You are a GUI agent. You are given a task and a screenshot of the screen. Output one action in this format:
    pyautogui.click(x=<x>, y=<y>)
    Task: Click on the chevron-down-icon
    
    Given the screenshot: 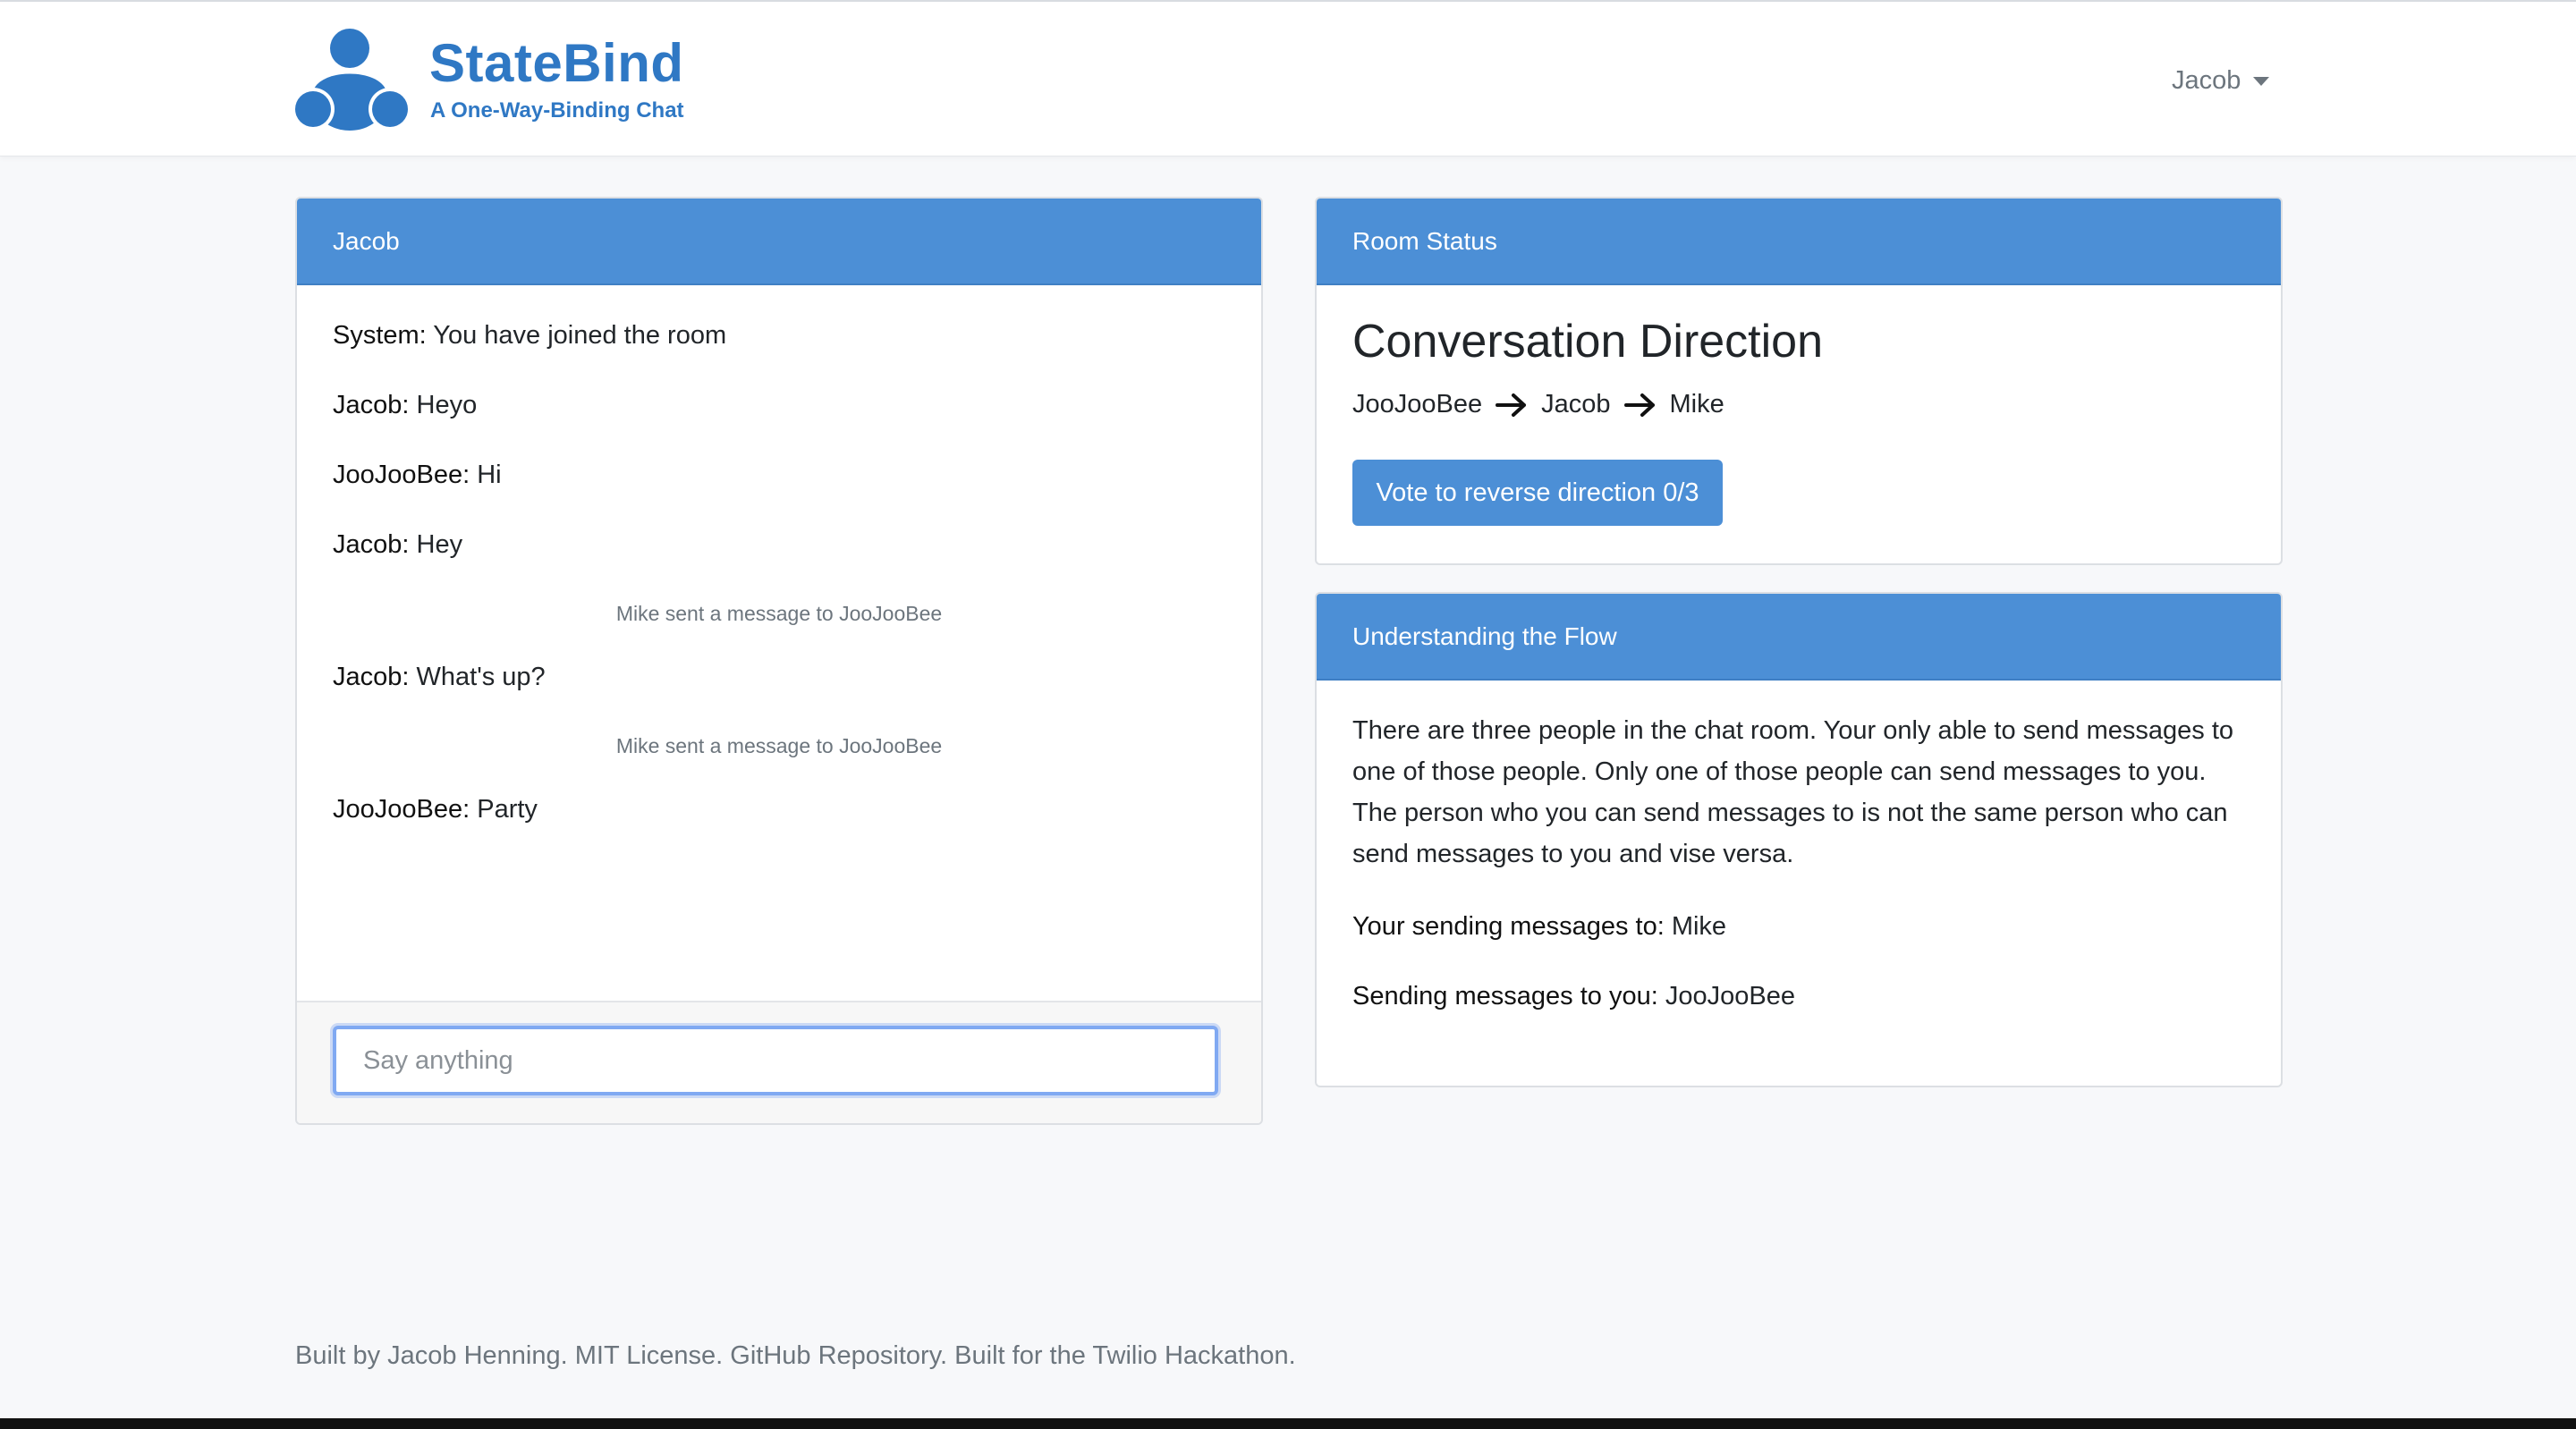 What is the action you would take?
    pyautogui.click(x=2261, y=81)
    